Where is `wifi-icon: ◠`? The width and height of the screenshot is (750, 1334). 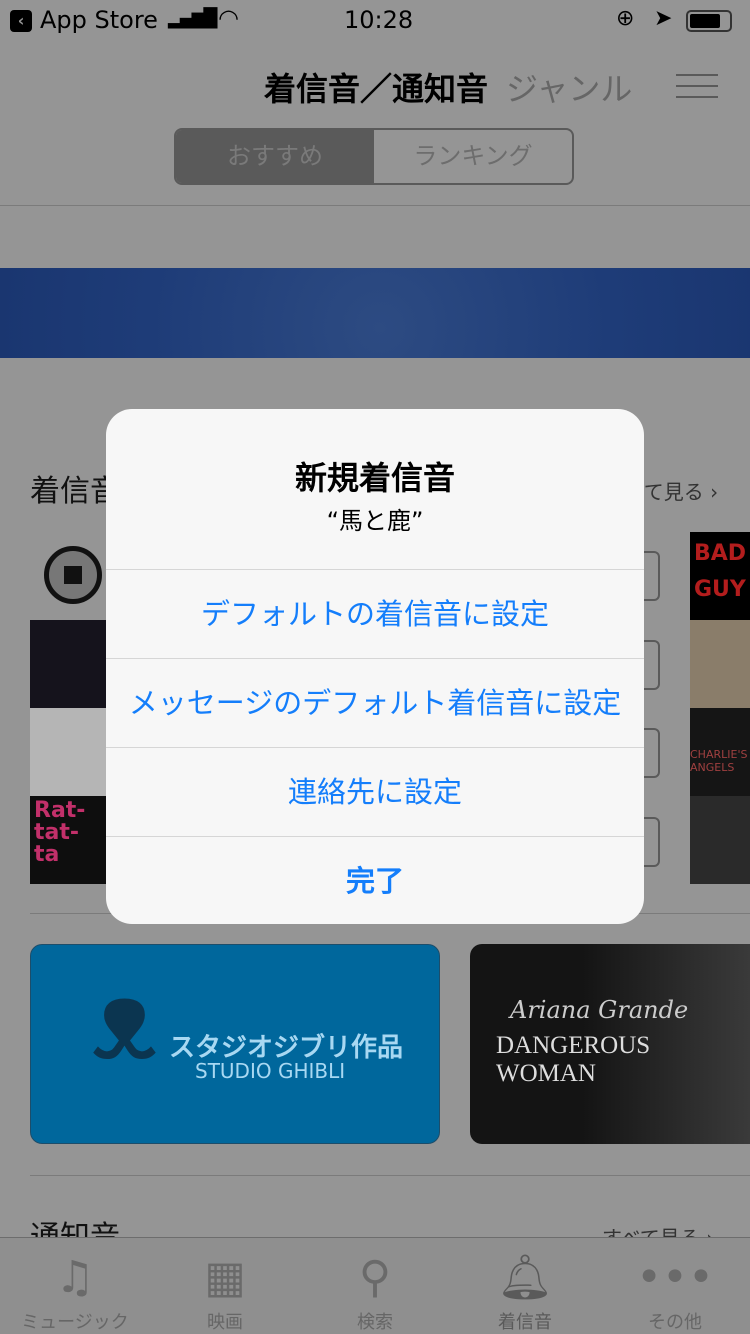
wifi-icon: ◠ is located at coordinates (228, 18).